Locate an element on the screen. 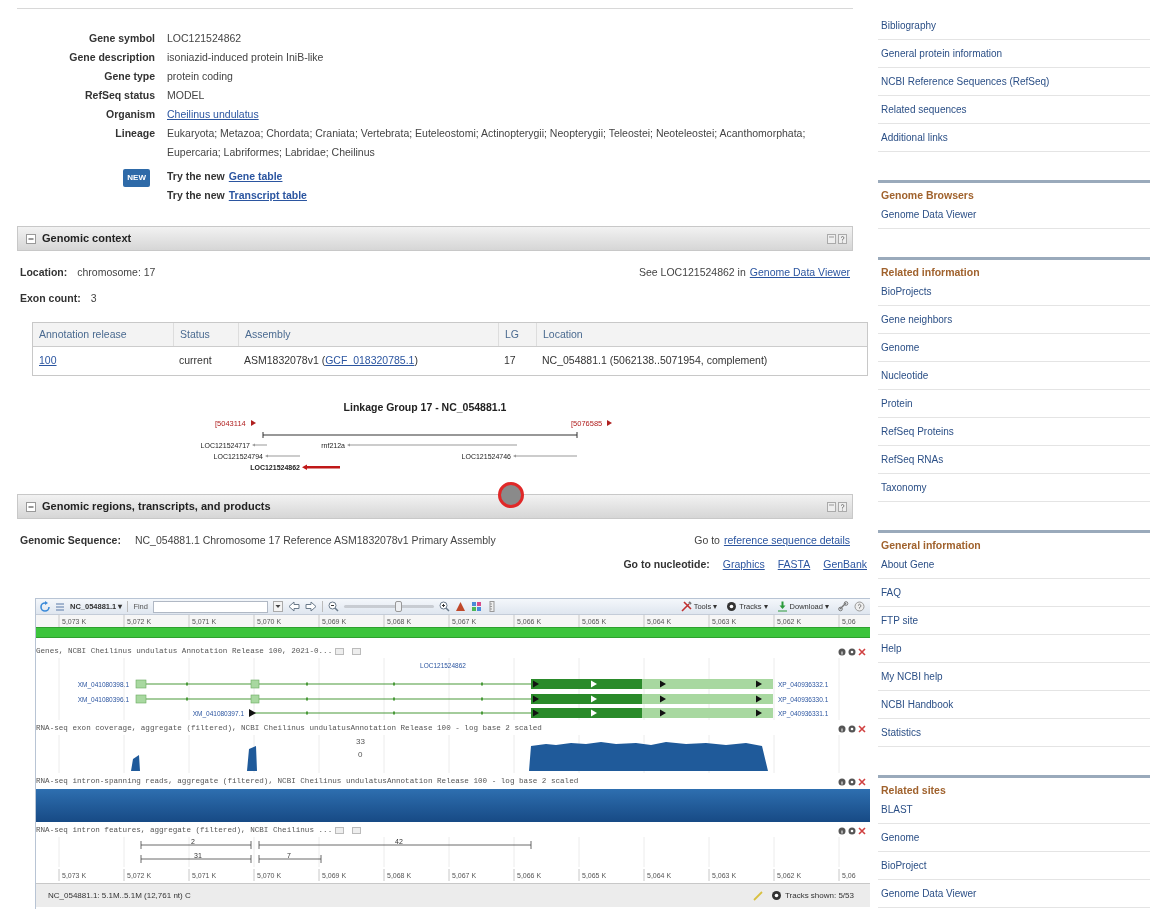 This screenshot has height=914, width=1150. link-prefix: Go to is located at coordinates (707, 541).